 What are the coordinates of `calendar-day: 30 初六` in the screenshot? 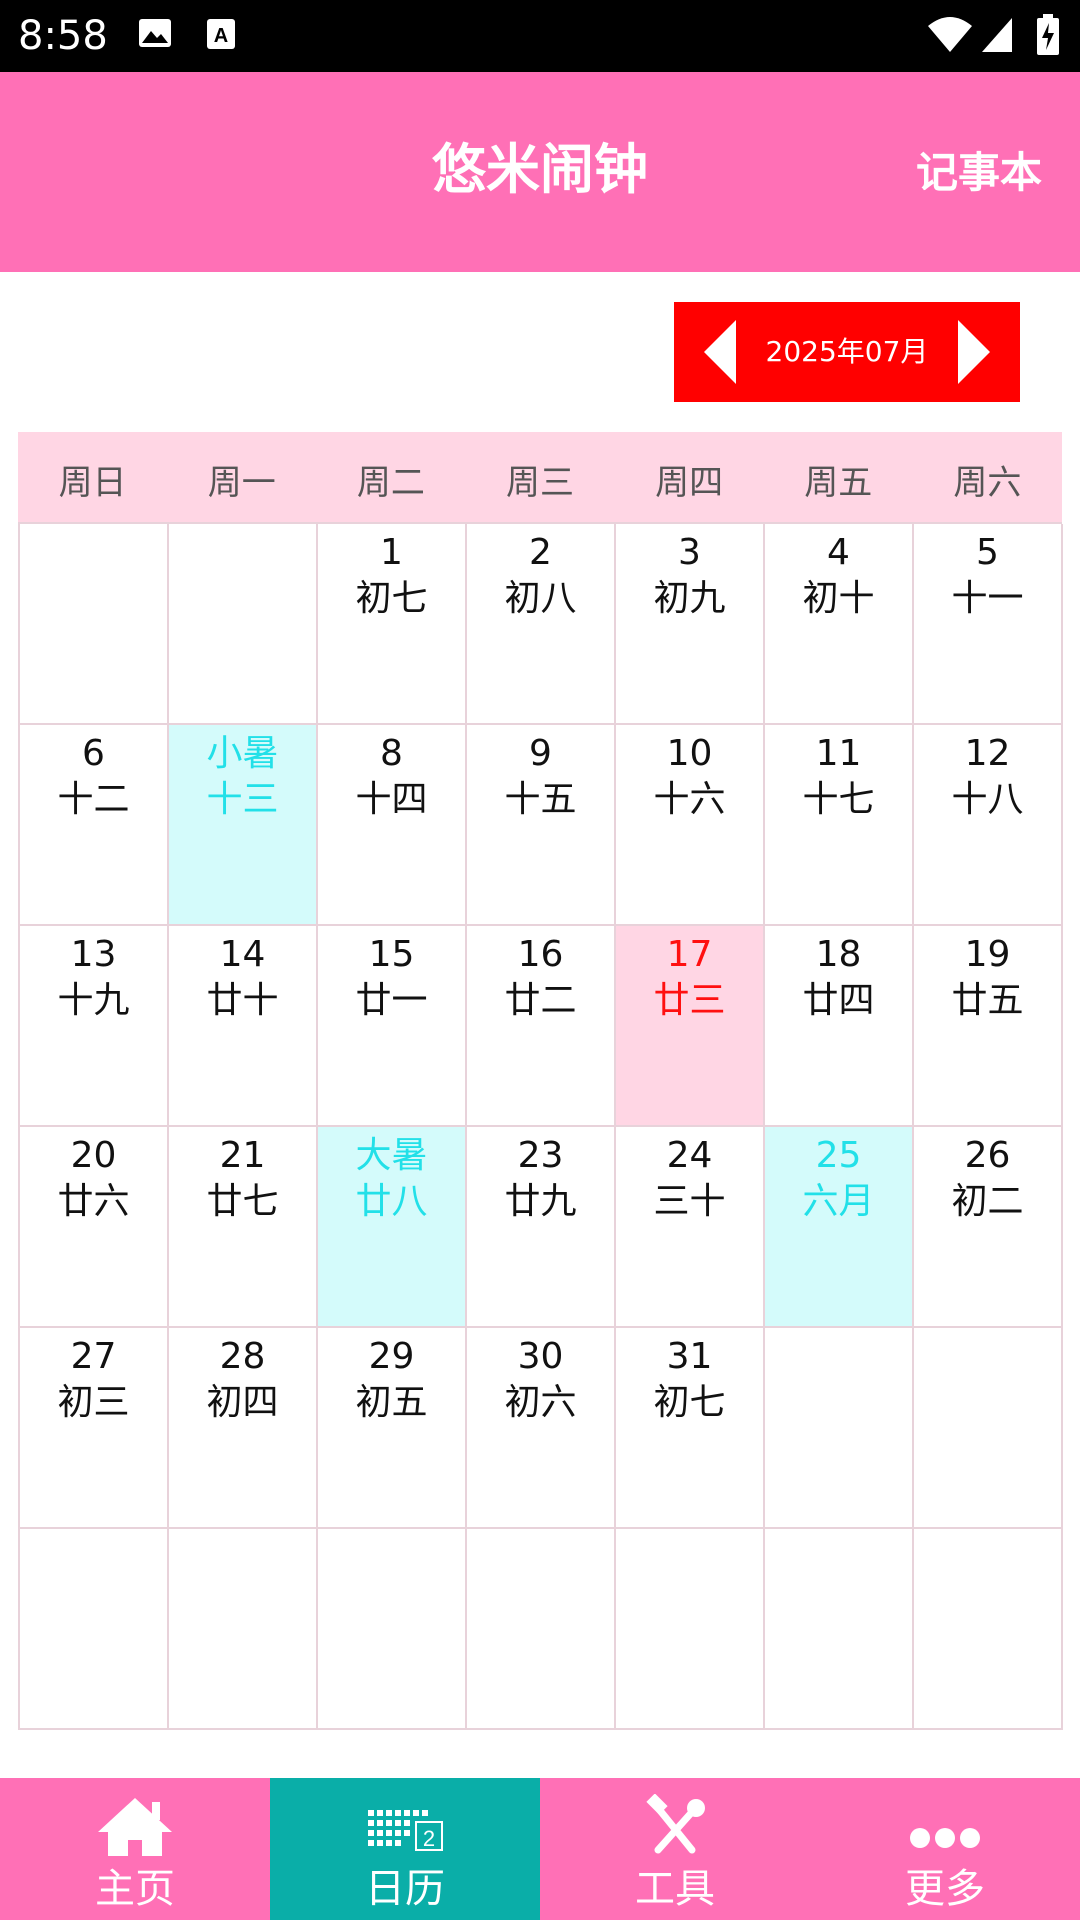 It's located at (541, 1428).